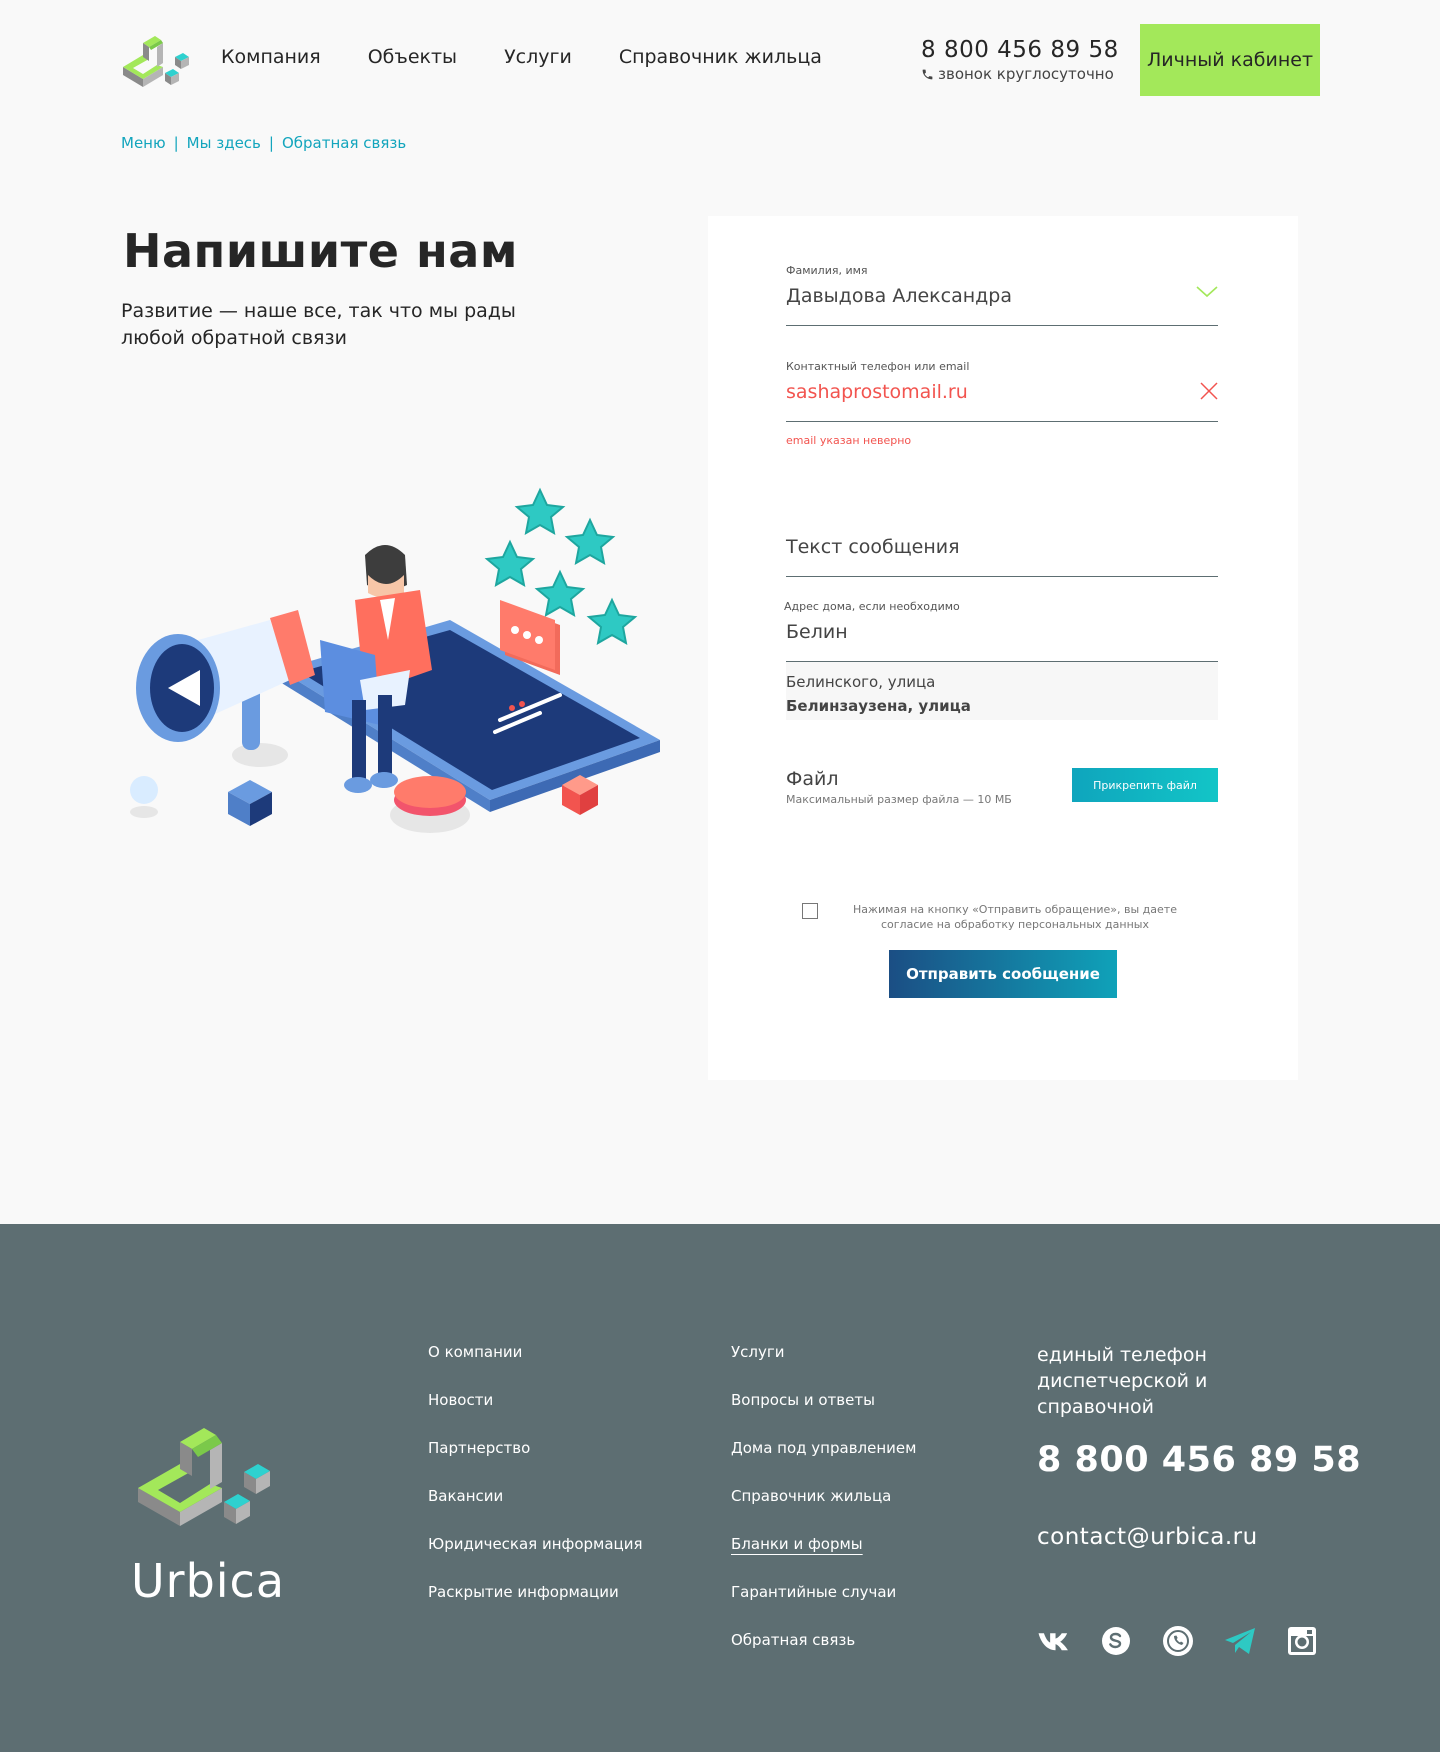 The image size is (1440, 1752). I want to click on breadcrumb-feedback: Обратная связь, so click(344, 143).